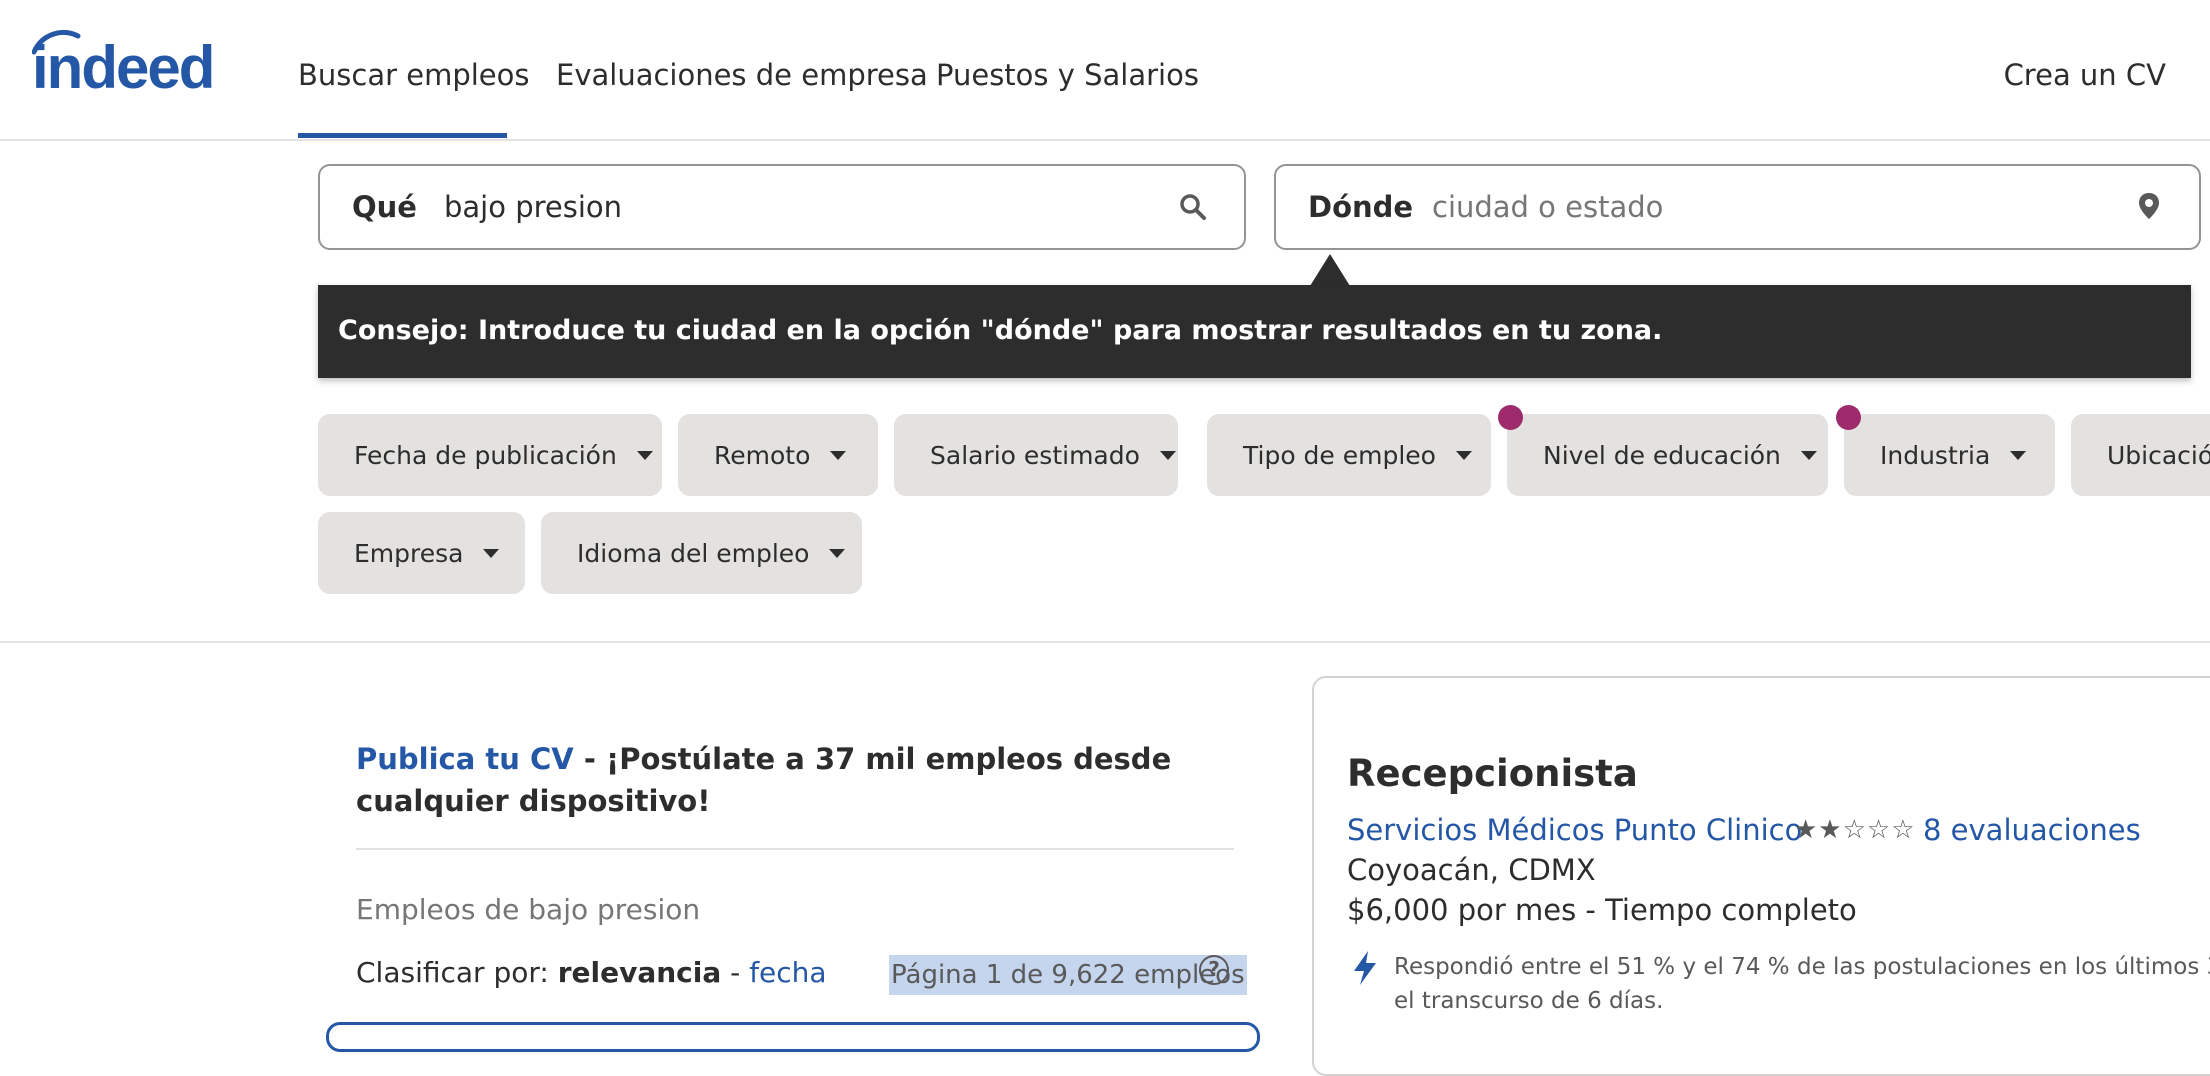 Image resolution: width=2210 pixels, height=1076 pixels. Describe the element at coordinates (122, 64) in the screenshot. I see `svg-text: indeed` at that location.